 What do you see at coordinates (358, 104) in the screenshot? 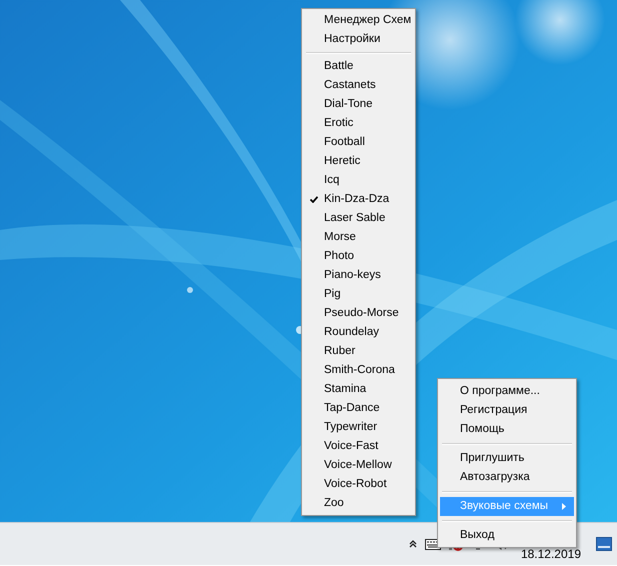
I see `menu-item: Dial-Tone` at bounding box center [358, 104].